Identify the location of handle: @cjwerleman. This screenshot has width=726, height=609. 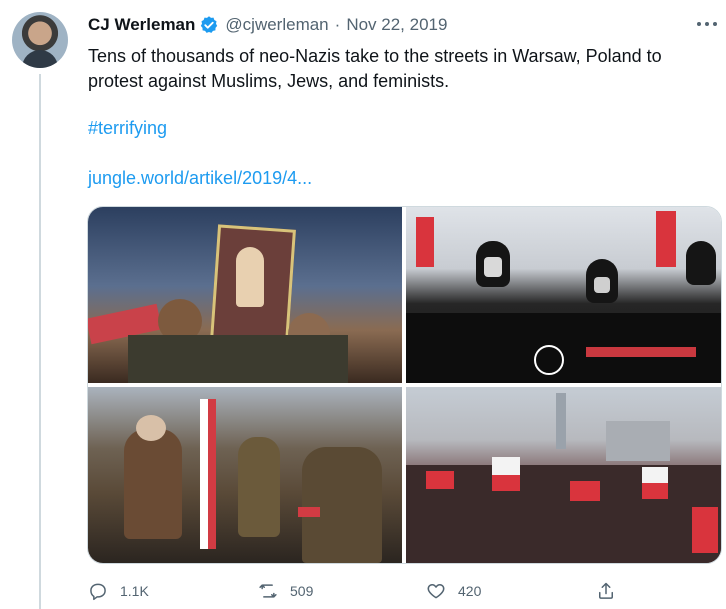
(276, 25).